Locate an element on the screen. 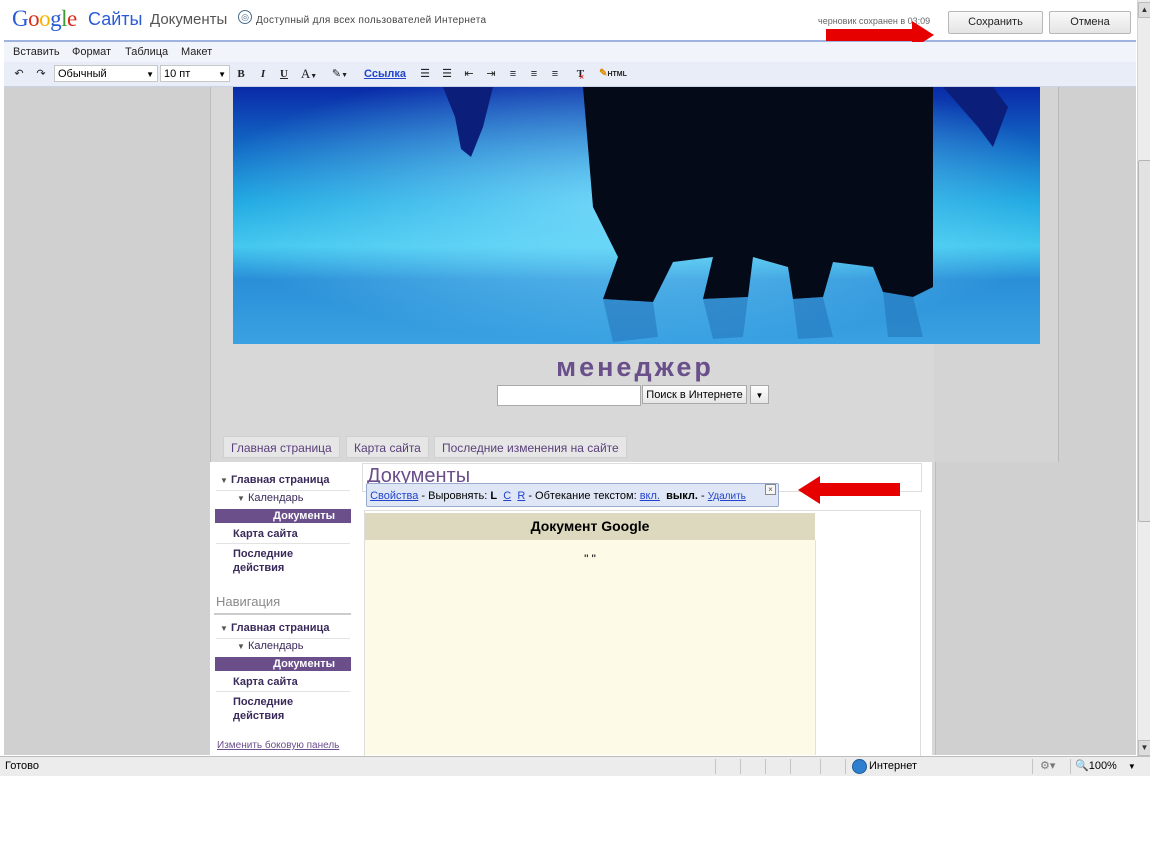 This screenshot has height=864, width=1150. doc-content: " " is located at coordinates (590, 559).